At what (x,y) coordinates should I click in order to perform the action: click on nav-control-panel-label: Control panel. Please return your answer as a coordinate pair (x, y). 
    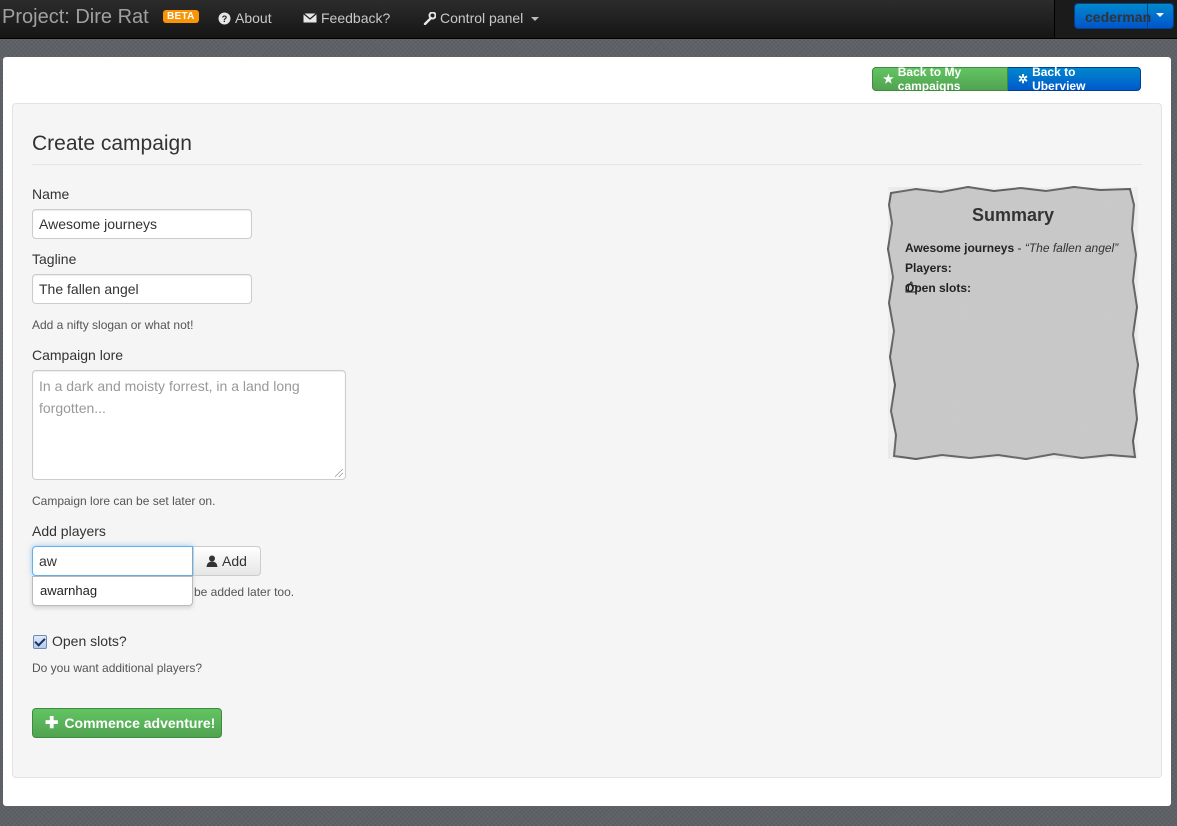
    Looking at the image, I should click on (482, 18).